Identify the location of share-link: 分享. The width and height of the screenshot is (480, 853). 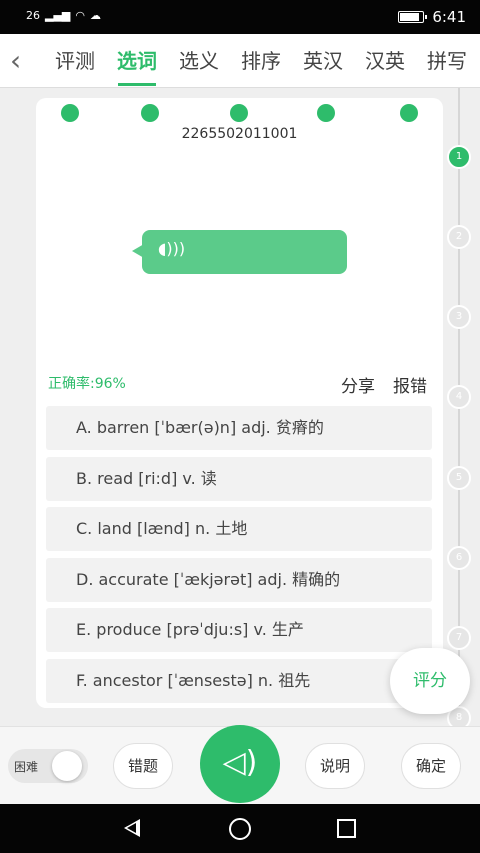
(358, 384).